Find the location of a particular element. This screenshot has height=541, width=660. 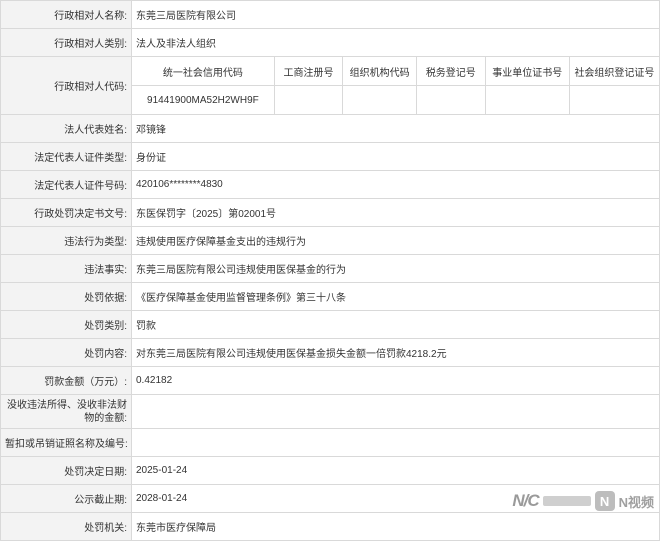

watermark-bar-icon is located at coordinates (566, 501).